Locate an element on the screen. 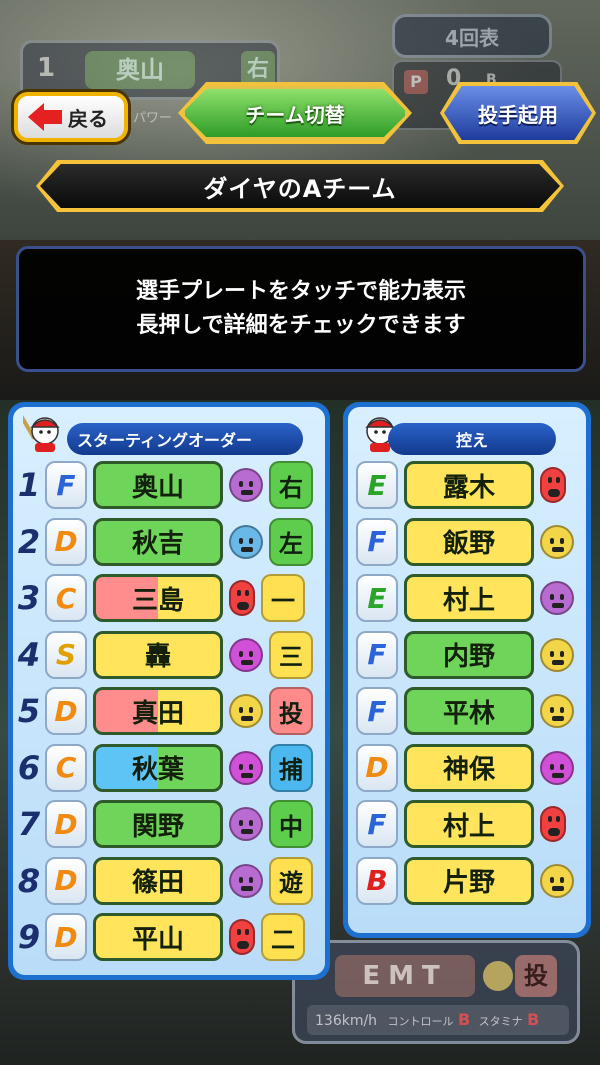 This screenshot has width=600, height=1065. background-p-label: P is located at coordinates (416, 82).